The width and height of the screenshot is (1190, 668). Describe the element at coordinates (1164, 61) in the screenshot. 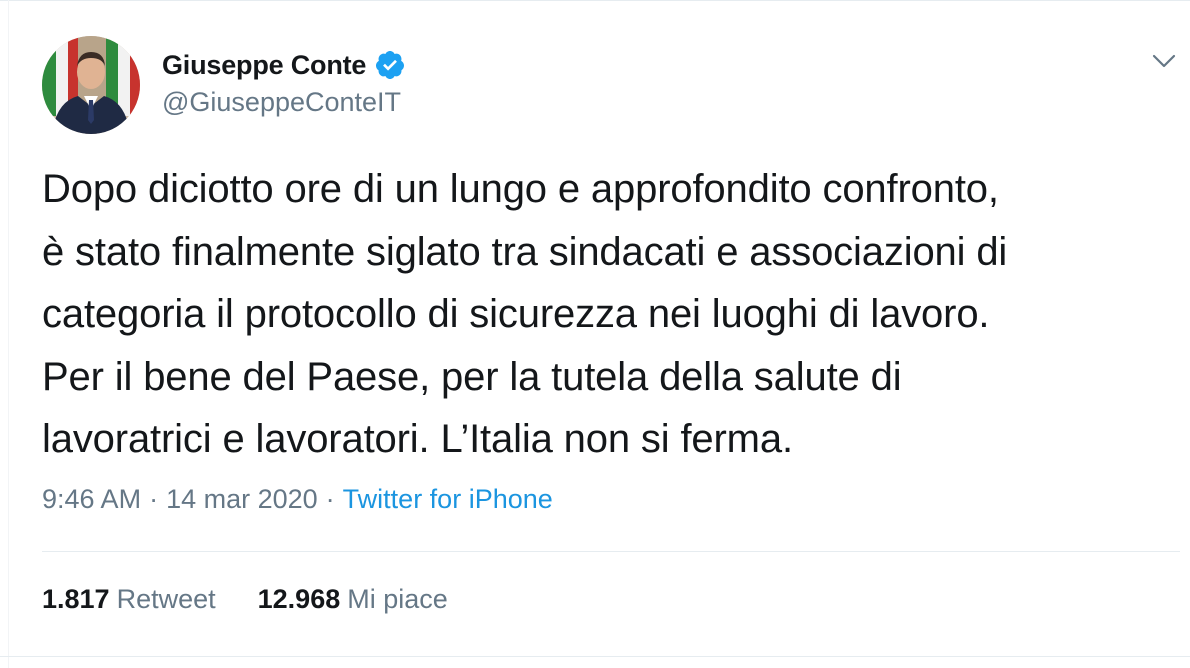

I see `chevron-down-icon` at that location.